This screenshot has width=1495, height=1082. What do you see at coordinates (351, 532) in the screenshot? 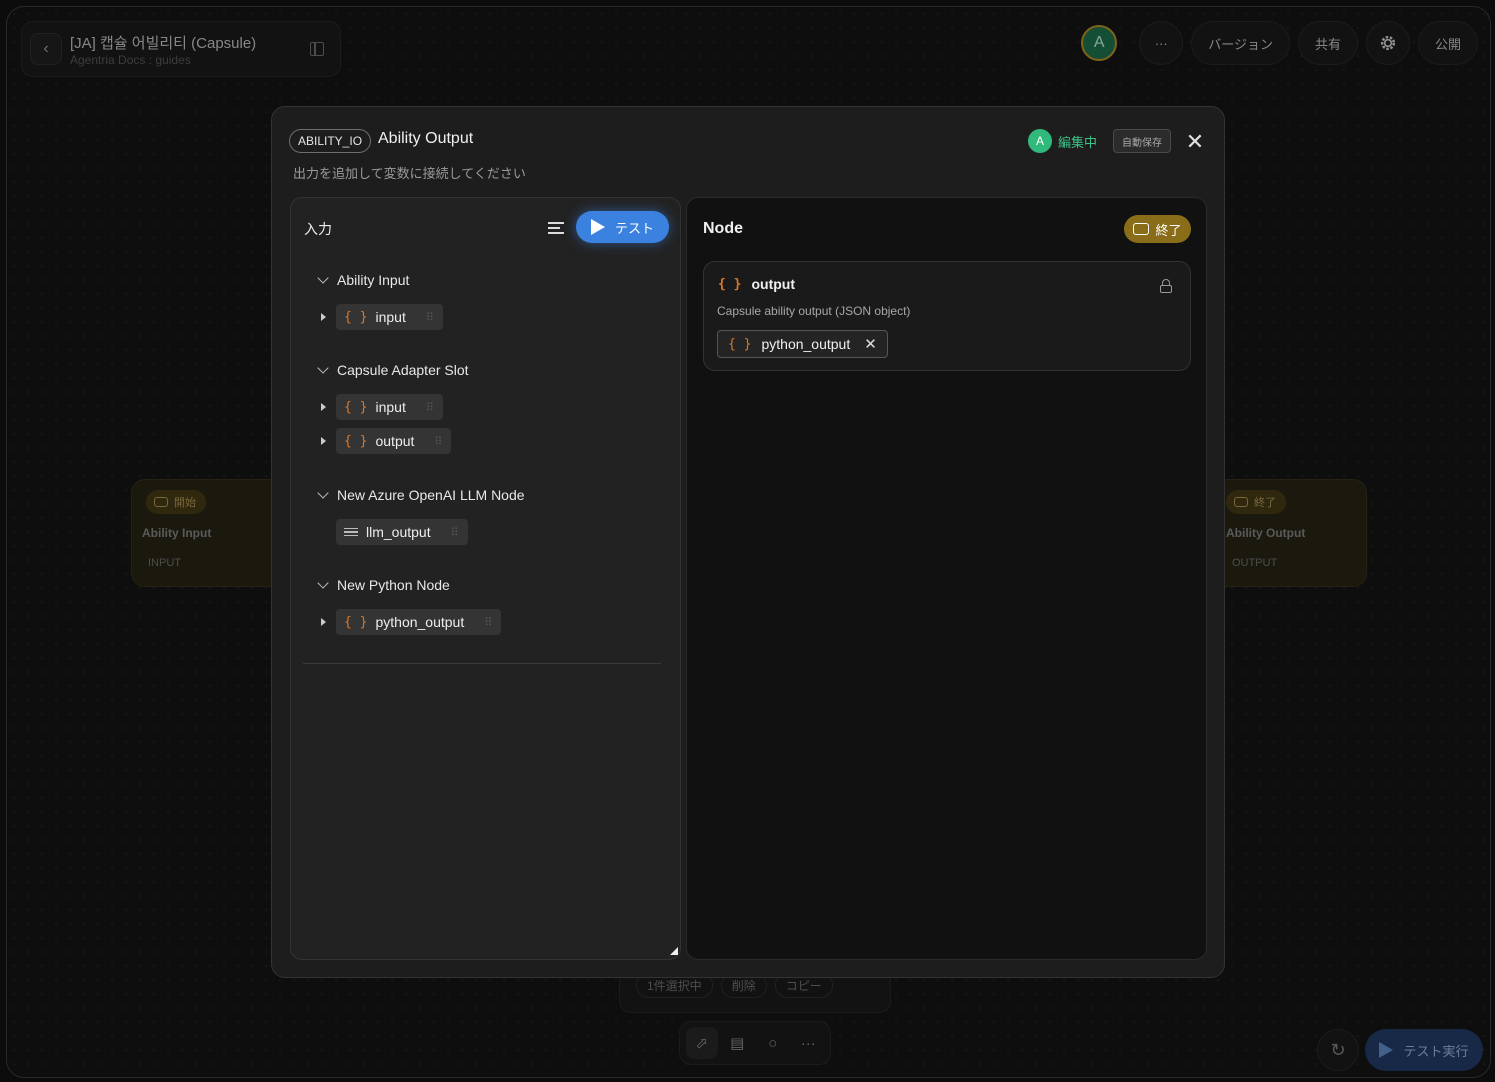
I see `text-lines-icon` at bounding box center [351, 532].